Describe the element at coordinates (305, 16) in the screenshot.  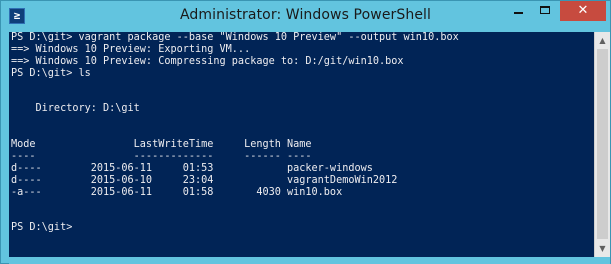
I see `title-bar: ≥ Administrator: Windows PowerShell ✕` at that location.